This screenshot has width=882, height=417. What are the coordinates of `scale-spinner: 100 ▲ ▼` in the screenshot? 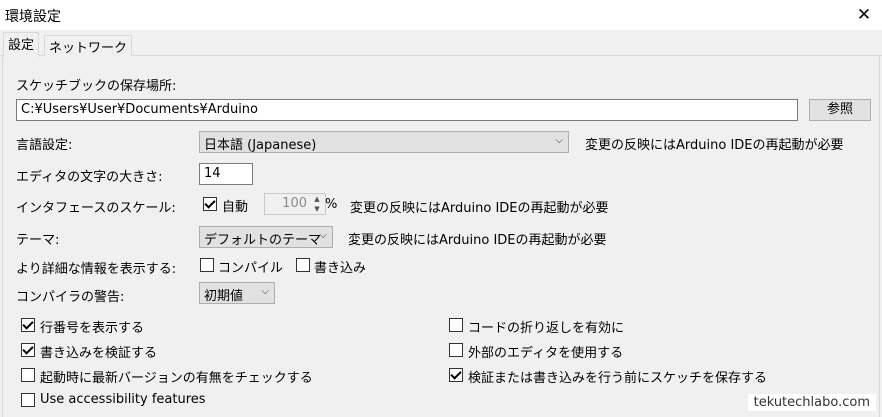 It's located at (295, 204).